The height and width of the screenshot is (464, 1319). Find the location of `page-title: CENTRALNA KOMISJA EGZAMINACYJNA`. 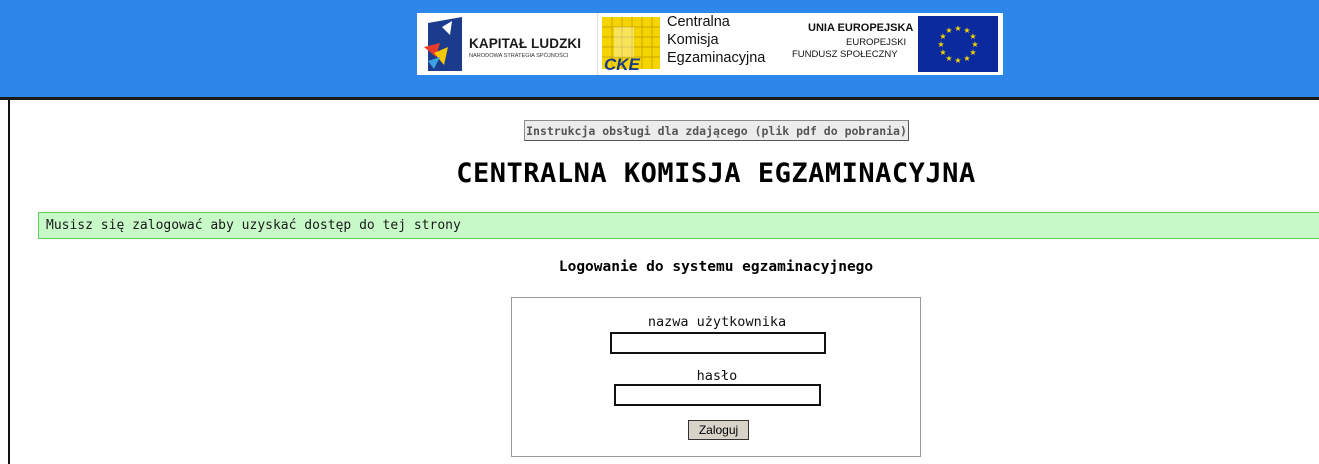

page-title: CENTRALNA KOMISJA EGZAMINACYJNA is located at coordinates (716, 173).